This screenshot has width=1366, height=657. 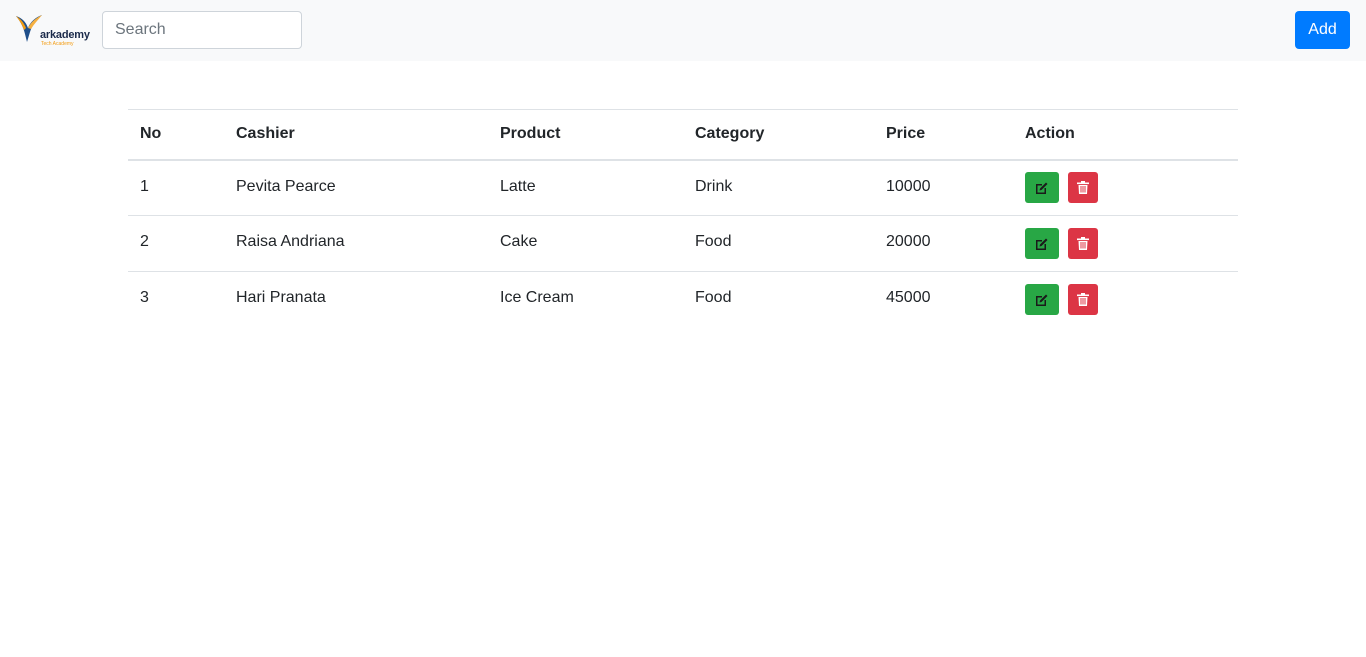 What do you see at coordinates (176, 299) in the screenshot?
I see `cell-no: 3` at bounding box center [176, 299].